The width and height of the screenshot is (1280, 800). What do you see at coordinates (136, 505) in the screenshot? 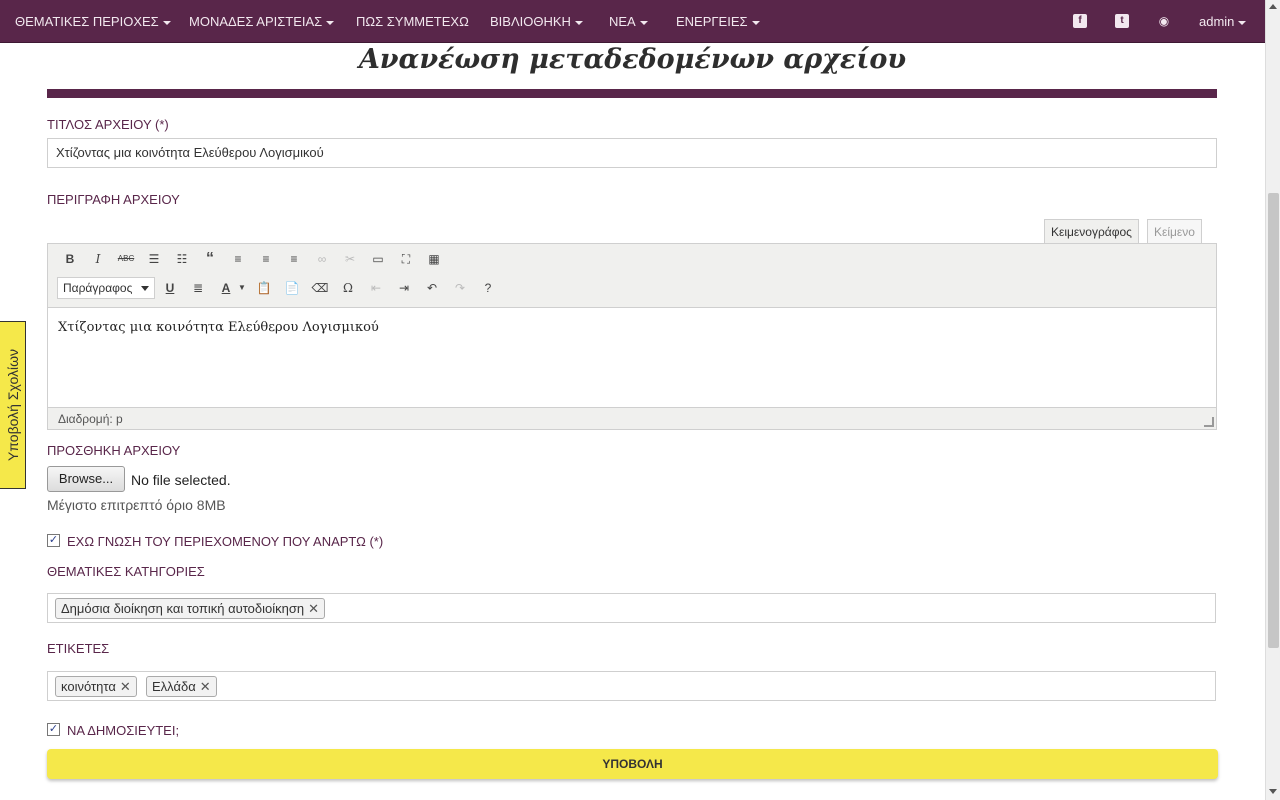
I see `max-size-hint: Μέγιστο επιτρεπτό όριο 8MB` at bounding box center [136, 505].